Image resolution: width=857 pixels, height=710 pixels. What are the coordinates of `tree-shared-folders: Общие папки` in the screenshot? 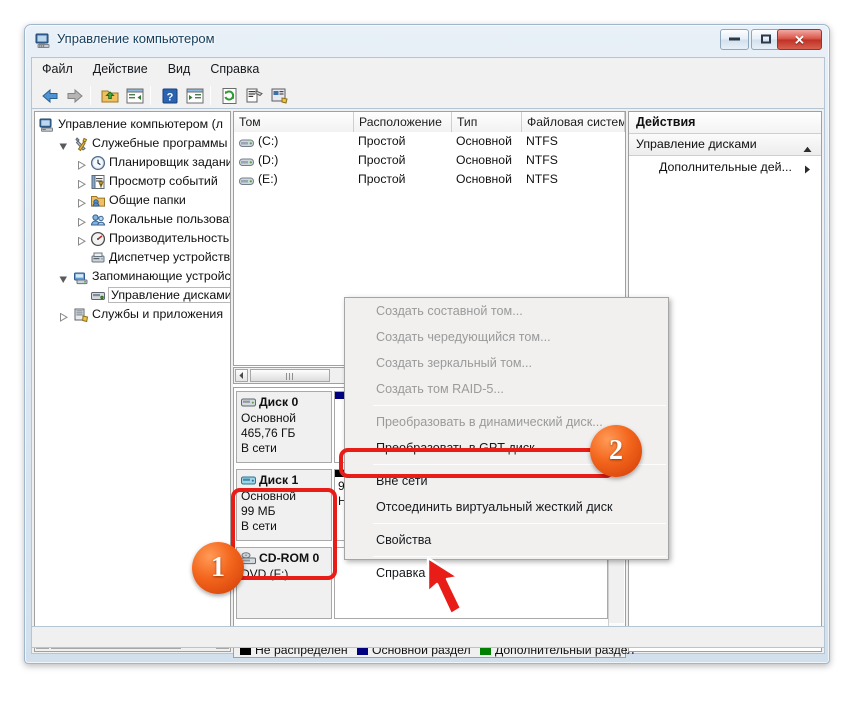 It's located at (132, 200).